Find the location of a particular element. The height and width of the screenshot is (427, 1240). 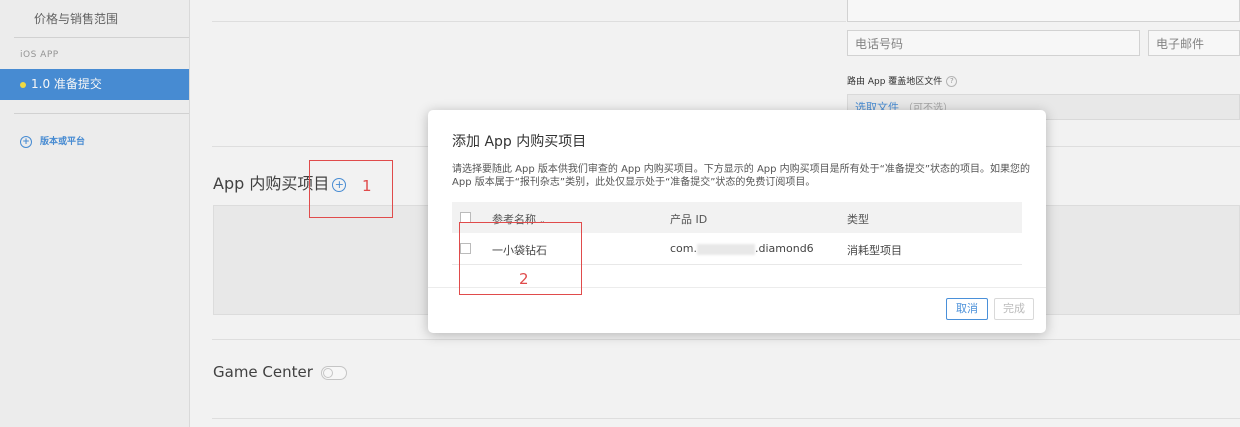

row-type: 消耗型项目 is located at coordinates (874, 250).